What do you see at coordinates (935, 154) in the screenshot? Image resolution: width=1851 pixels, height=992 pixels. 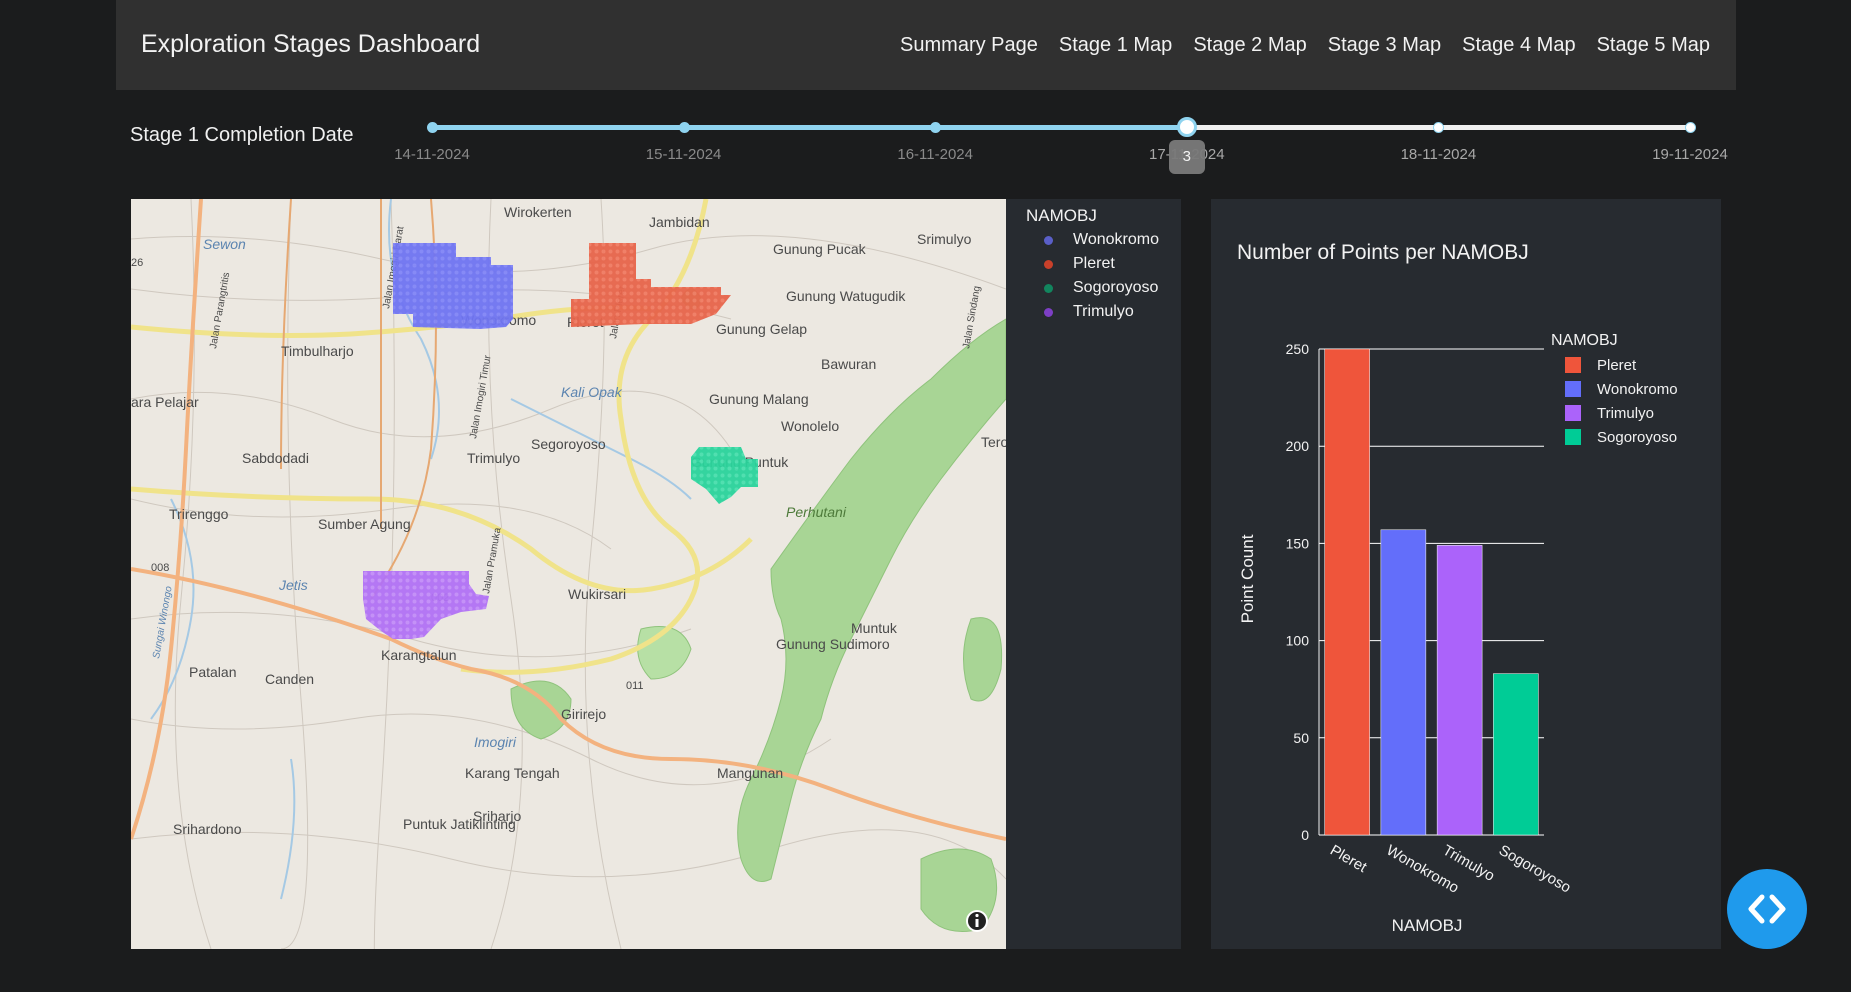 I see `slider-tick-label: 16-11-2024` at bounding box center [935, 154].